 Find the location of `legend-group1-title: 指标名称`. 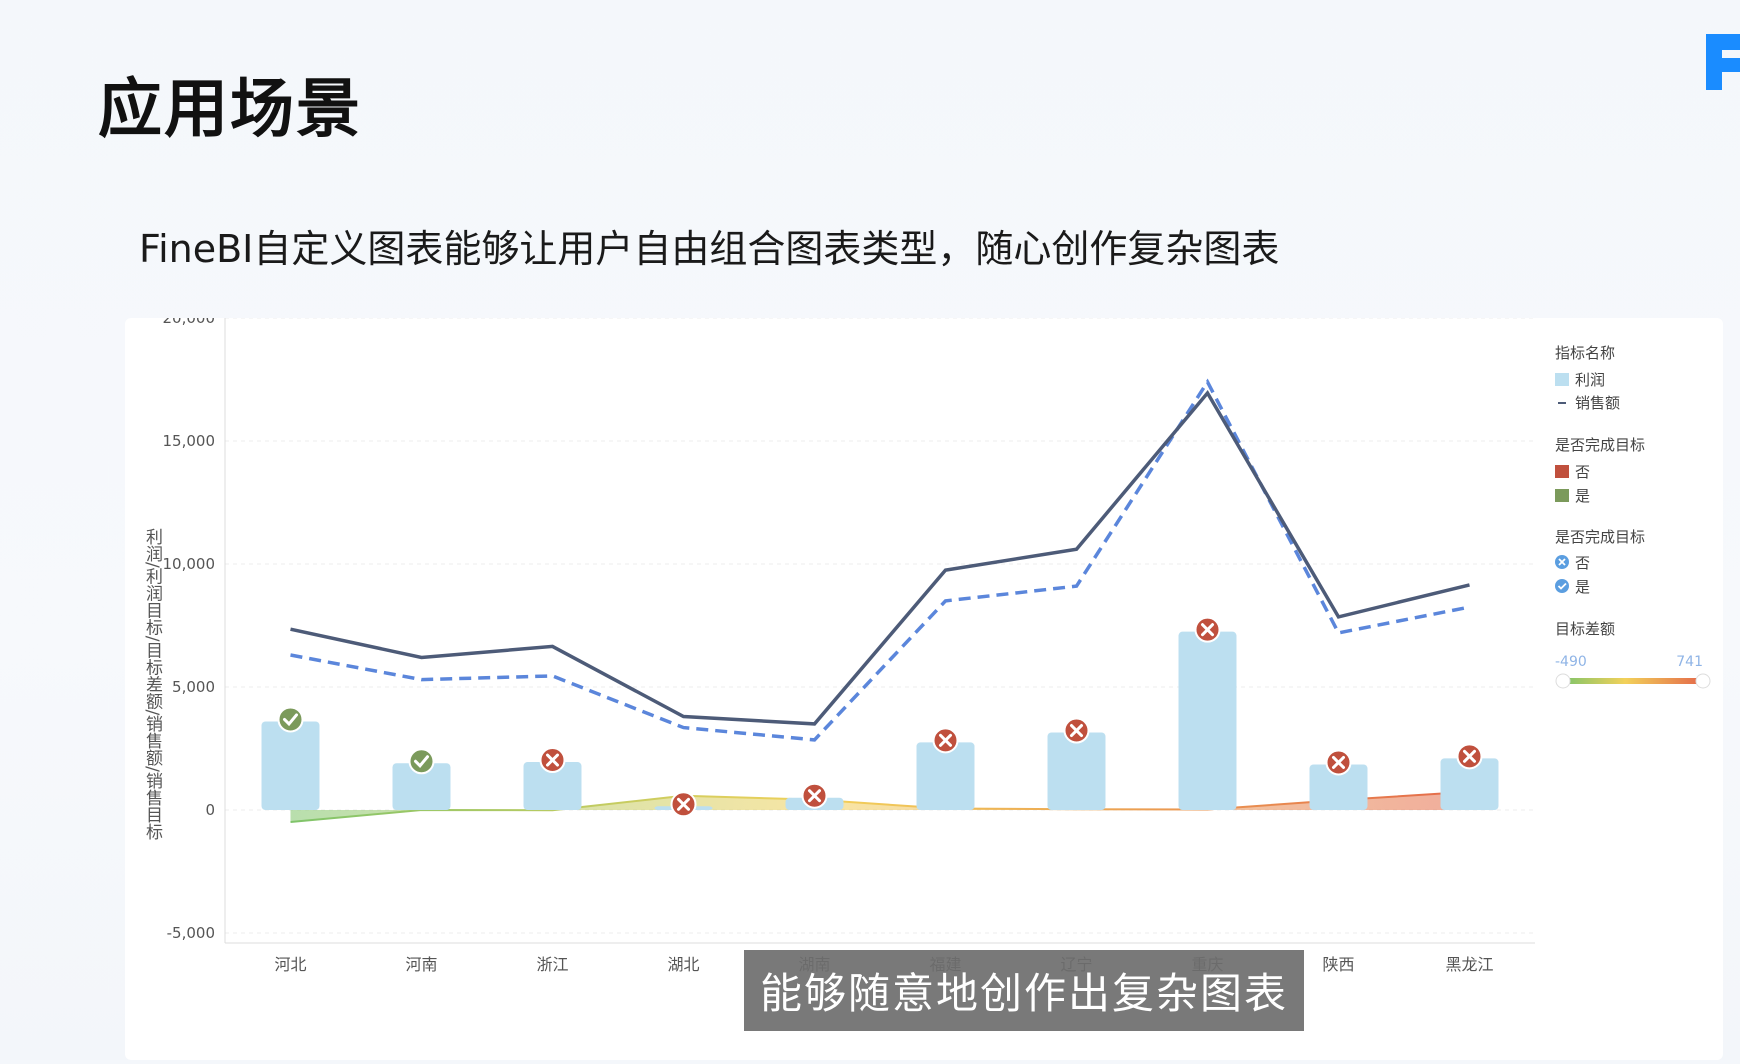

legend-group1-title: 指标名称 is located at coordinates (1585, 353).